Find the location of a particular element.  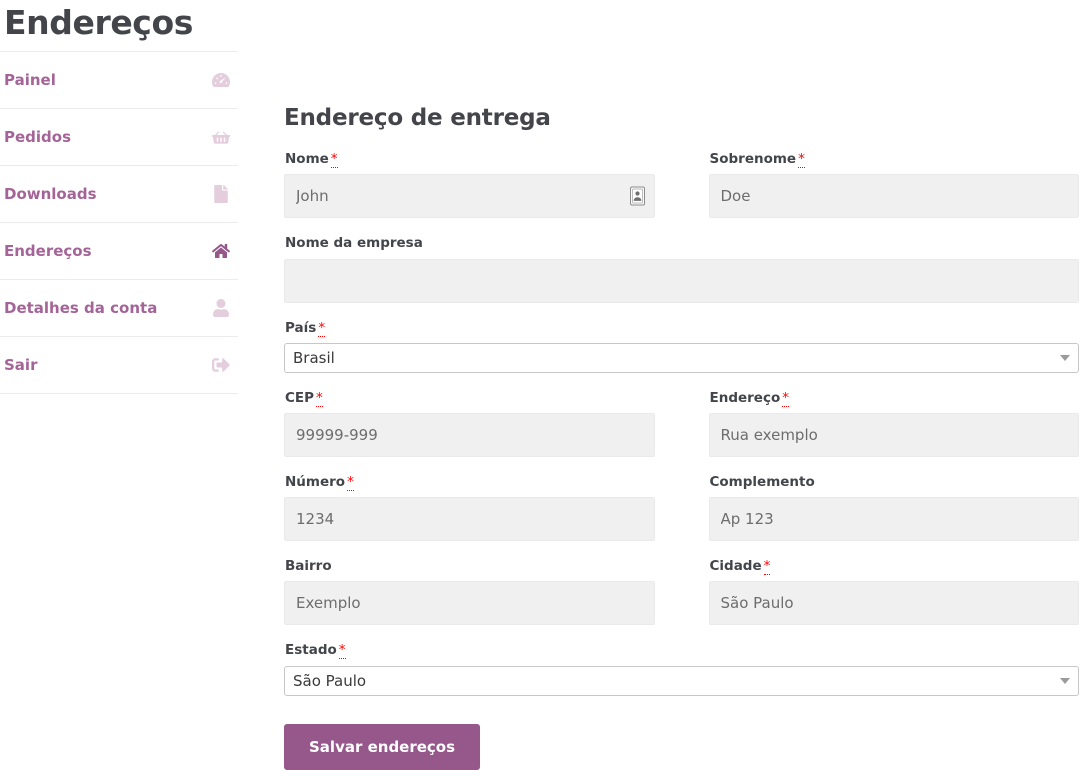

sidebar-link-sair: Sair is located at coordinates (119, 365).